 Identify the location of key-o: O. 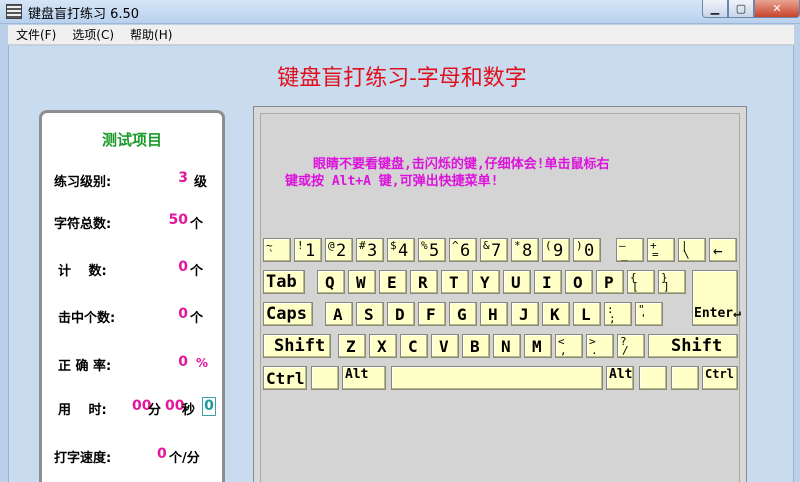
(579, 282).